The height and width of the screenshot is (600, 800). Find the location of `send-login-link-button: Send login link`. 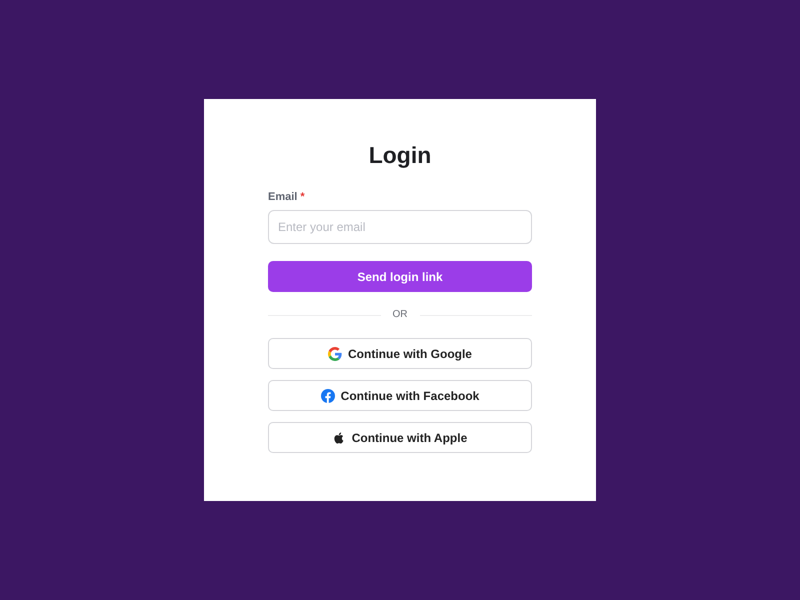

send-login-link-button: Send login link is located at coordinates (400, 276).